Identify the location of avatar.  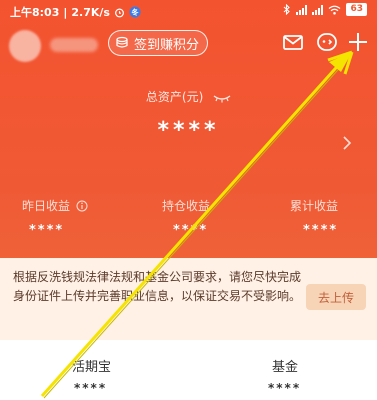
(25, 46).